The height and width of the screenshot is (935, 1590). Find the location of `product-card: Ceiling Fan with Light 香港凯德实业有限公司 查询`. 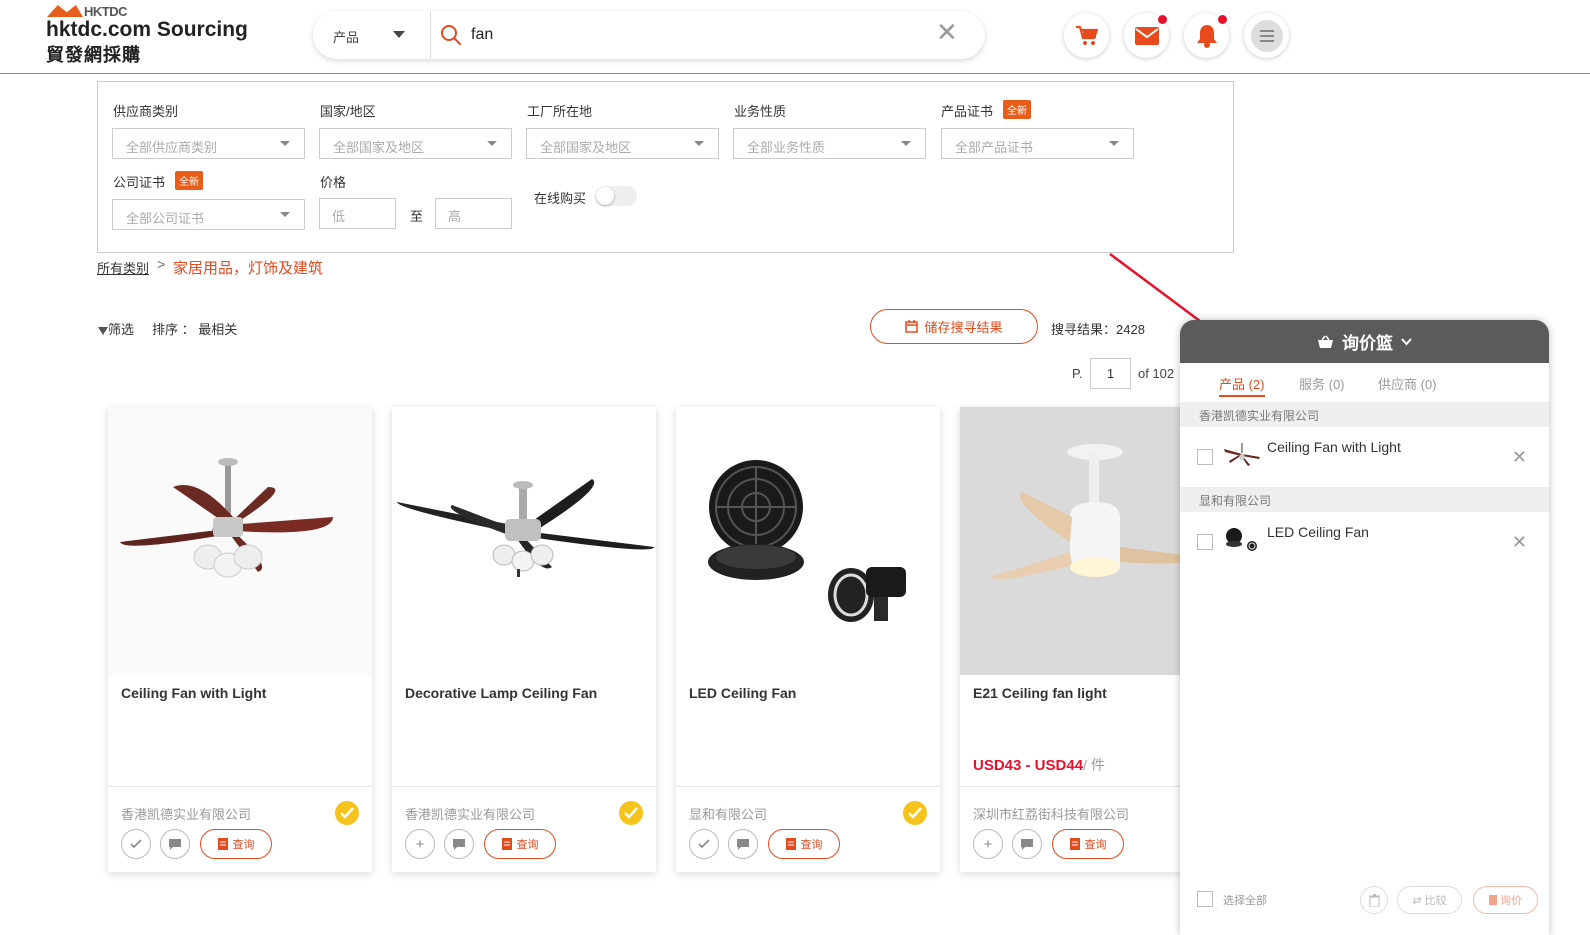

product-card: Ceiling Fan with Light 香港凯德实业有限公司 查询 is located at coordinates (240, 639).